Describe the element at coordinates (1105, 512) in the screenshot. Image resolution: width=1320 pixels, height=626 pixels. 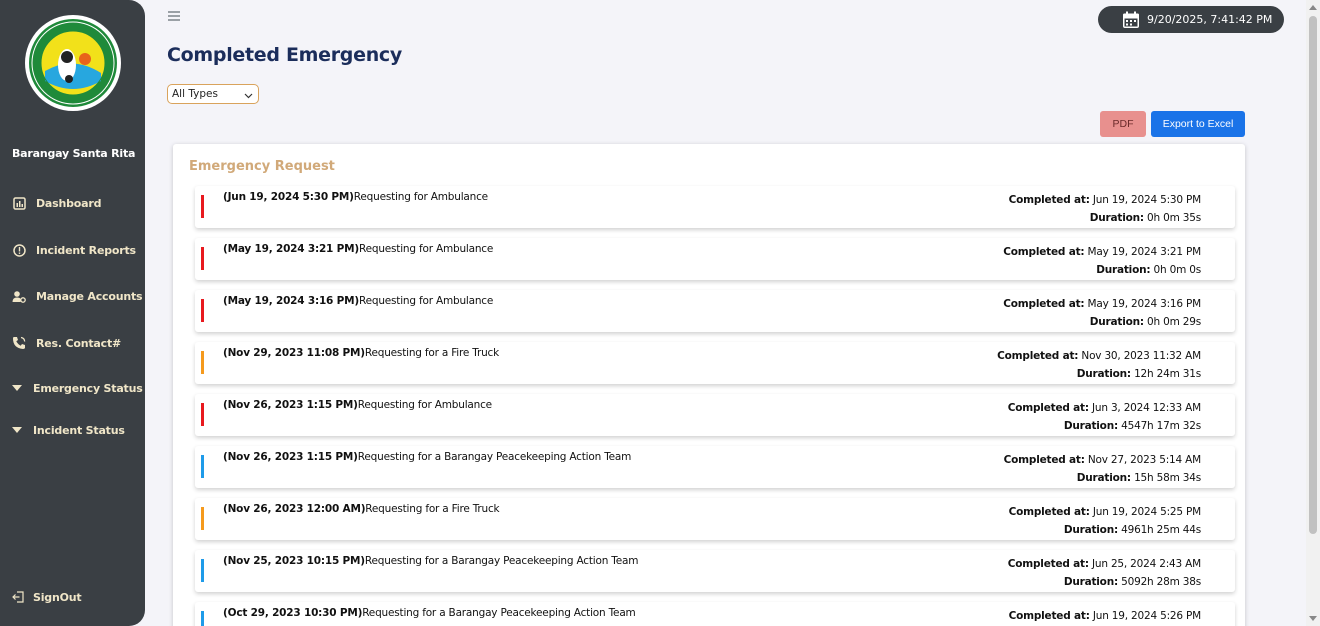
I see `completed-line: Completed at: Jun 19, 2024 5:25 PM` at that location.